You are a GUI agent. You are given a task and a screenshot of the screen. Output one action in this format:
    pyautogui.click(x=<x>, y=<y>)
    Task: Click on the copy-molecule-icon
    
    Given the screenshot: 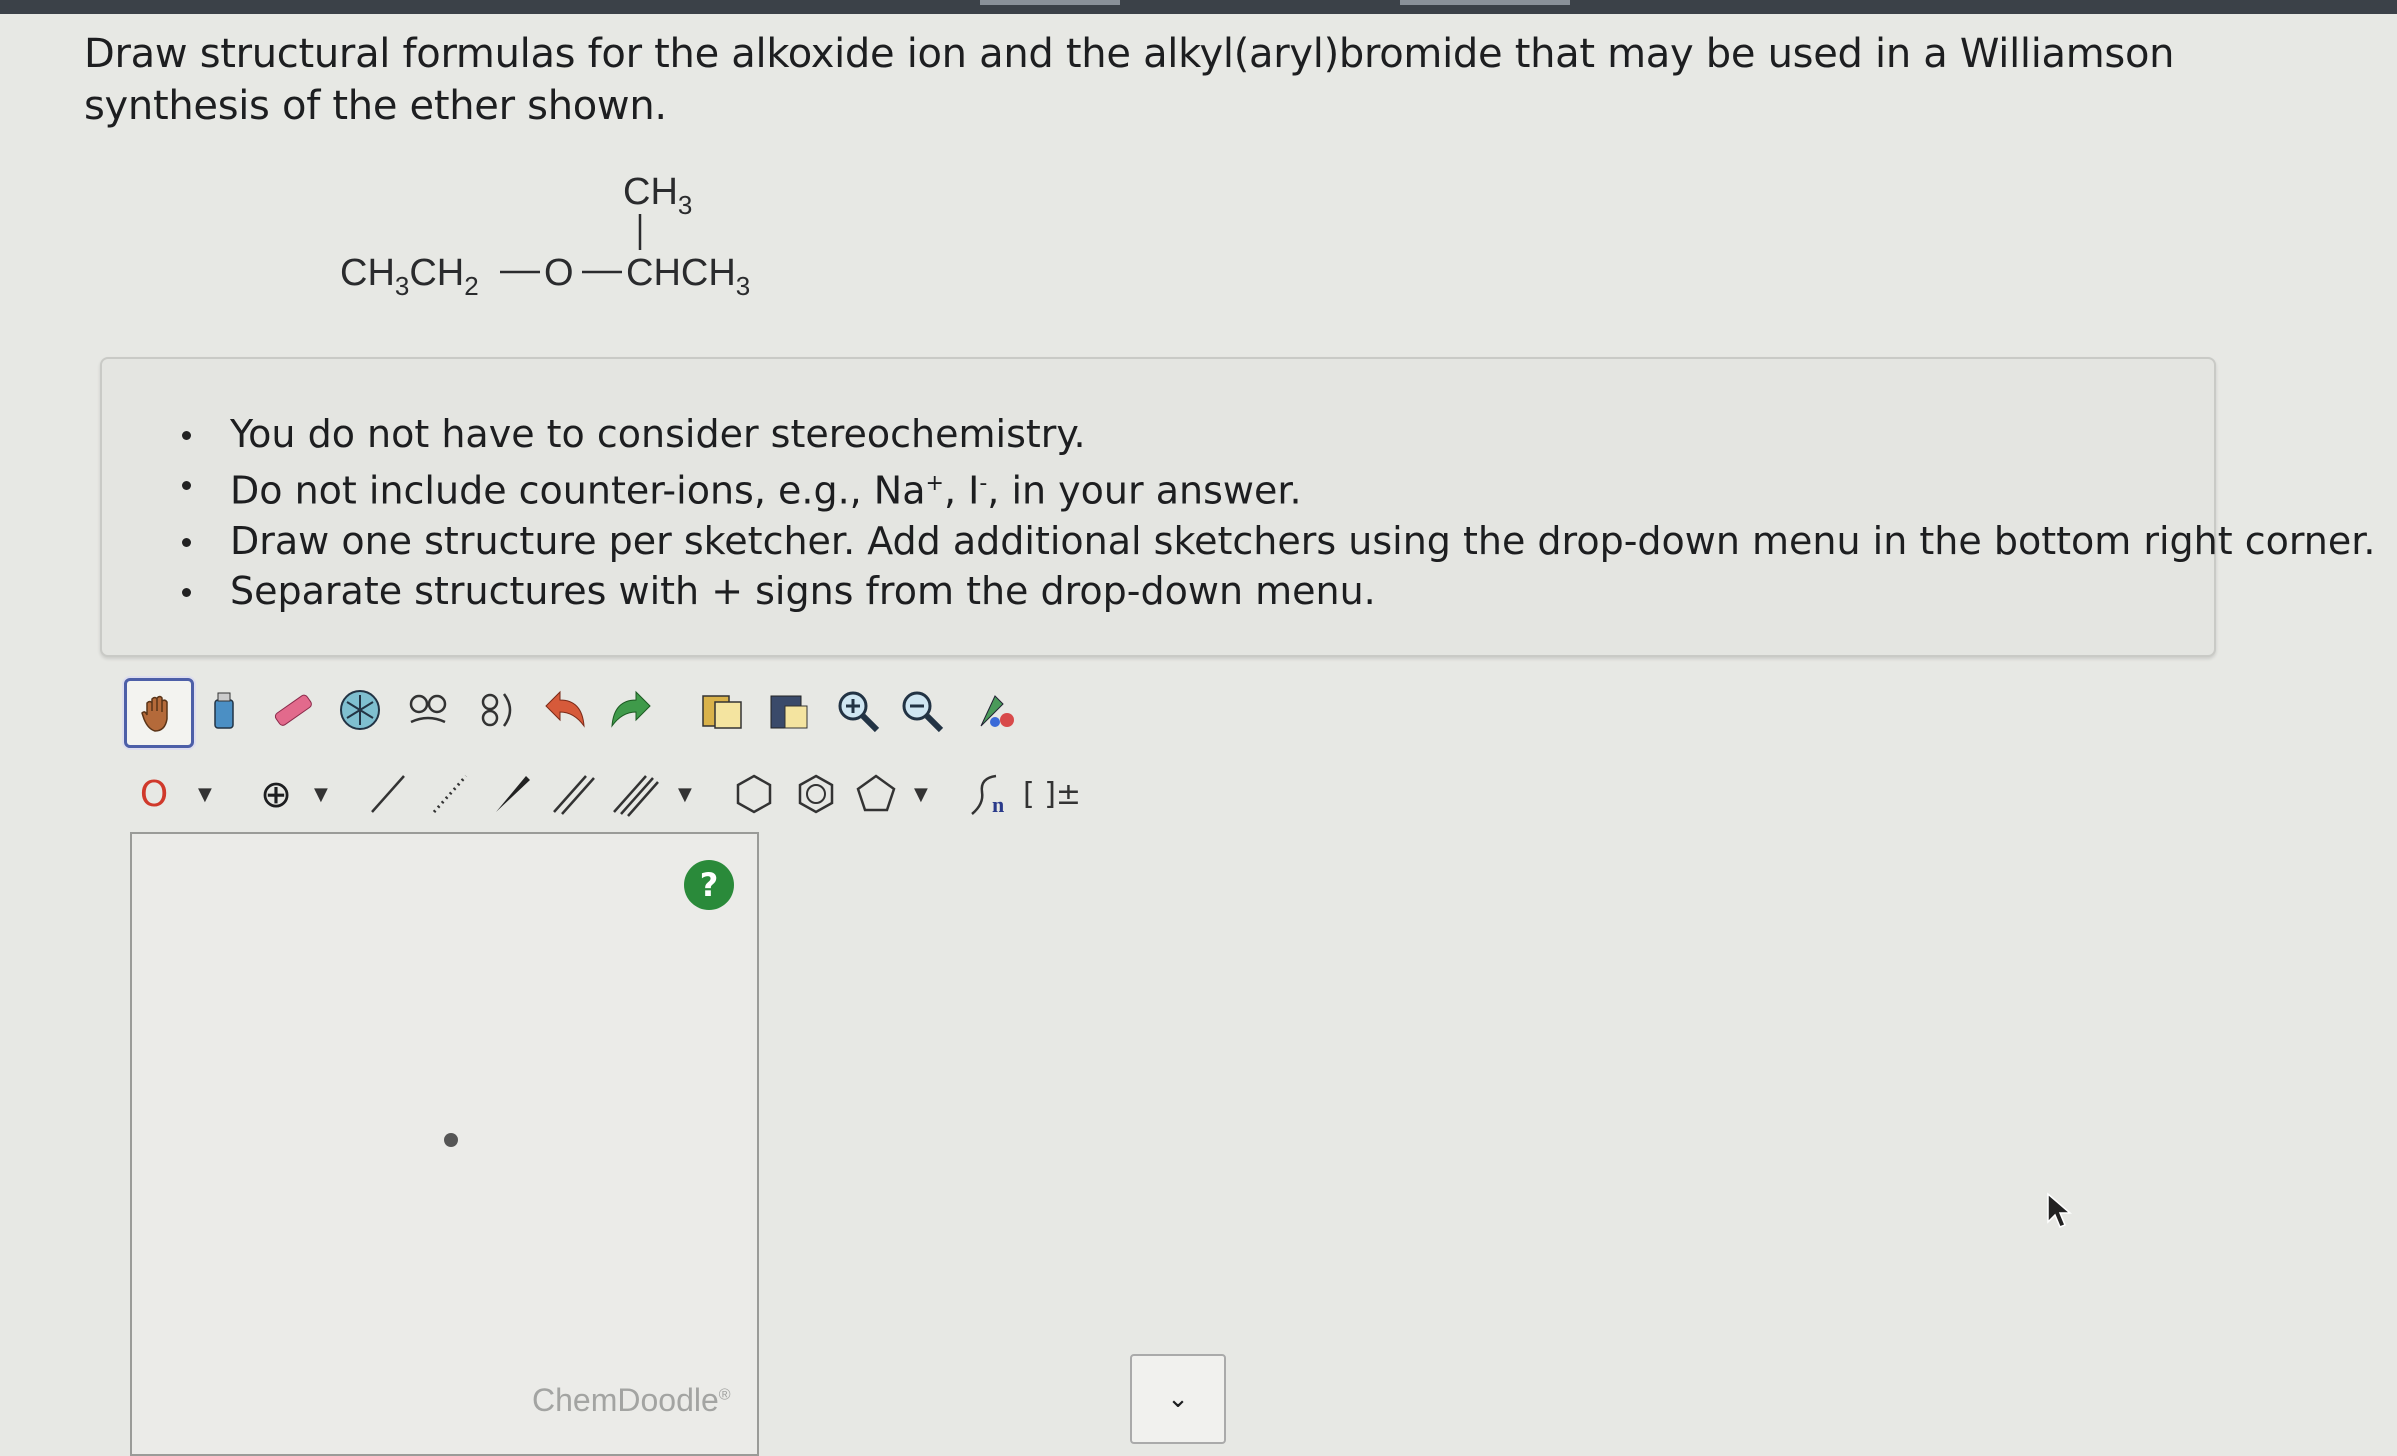 What is the action you would take?
    pyautogui.click(x=428, y=710)
    